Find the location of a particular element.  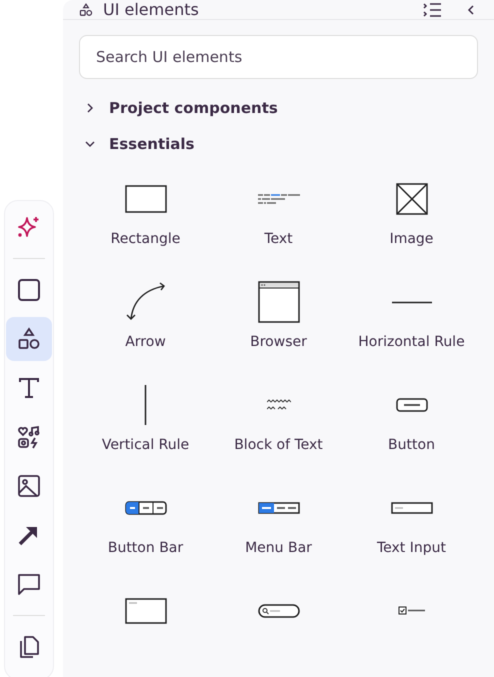

panel-title: UI elements is located at coordinates (151, 9).